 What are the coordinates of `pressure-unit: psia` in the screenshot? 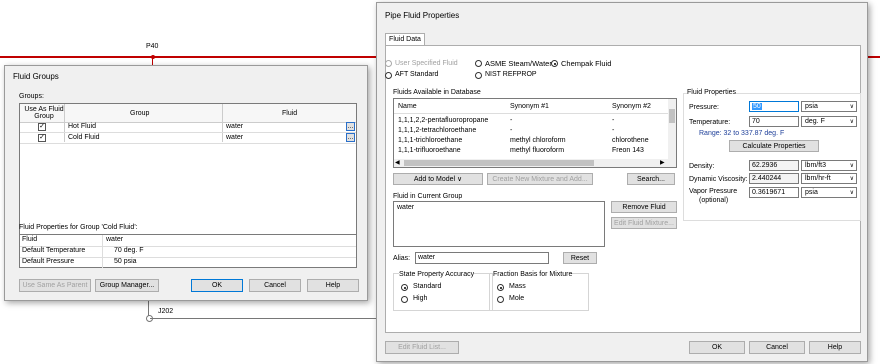 It's located at (811, 106).